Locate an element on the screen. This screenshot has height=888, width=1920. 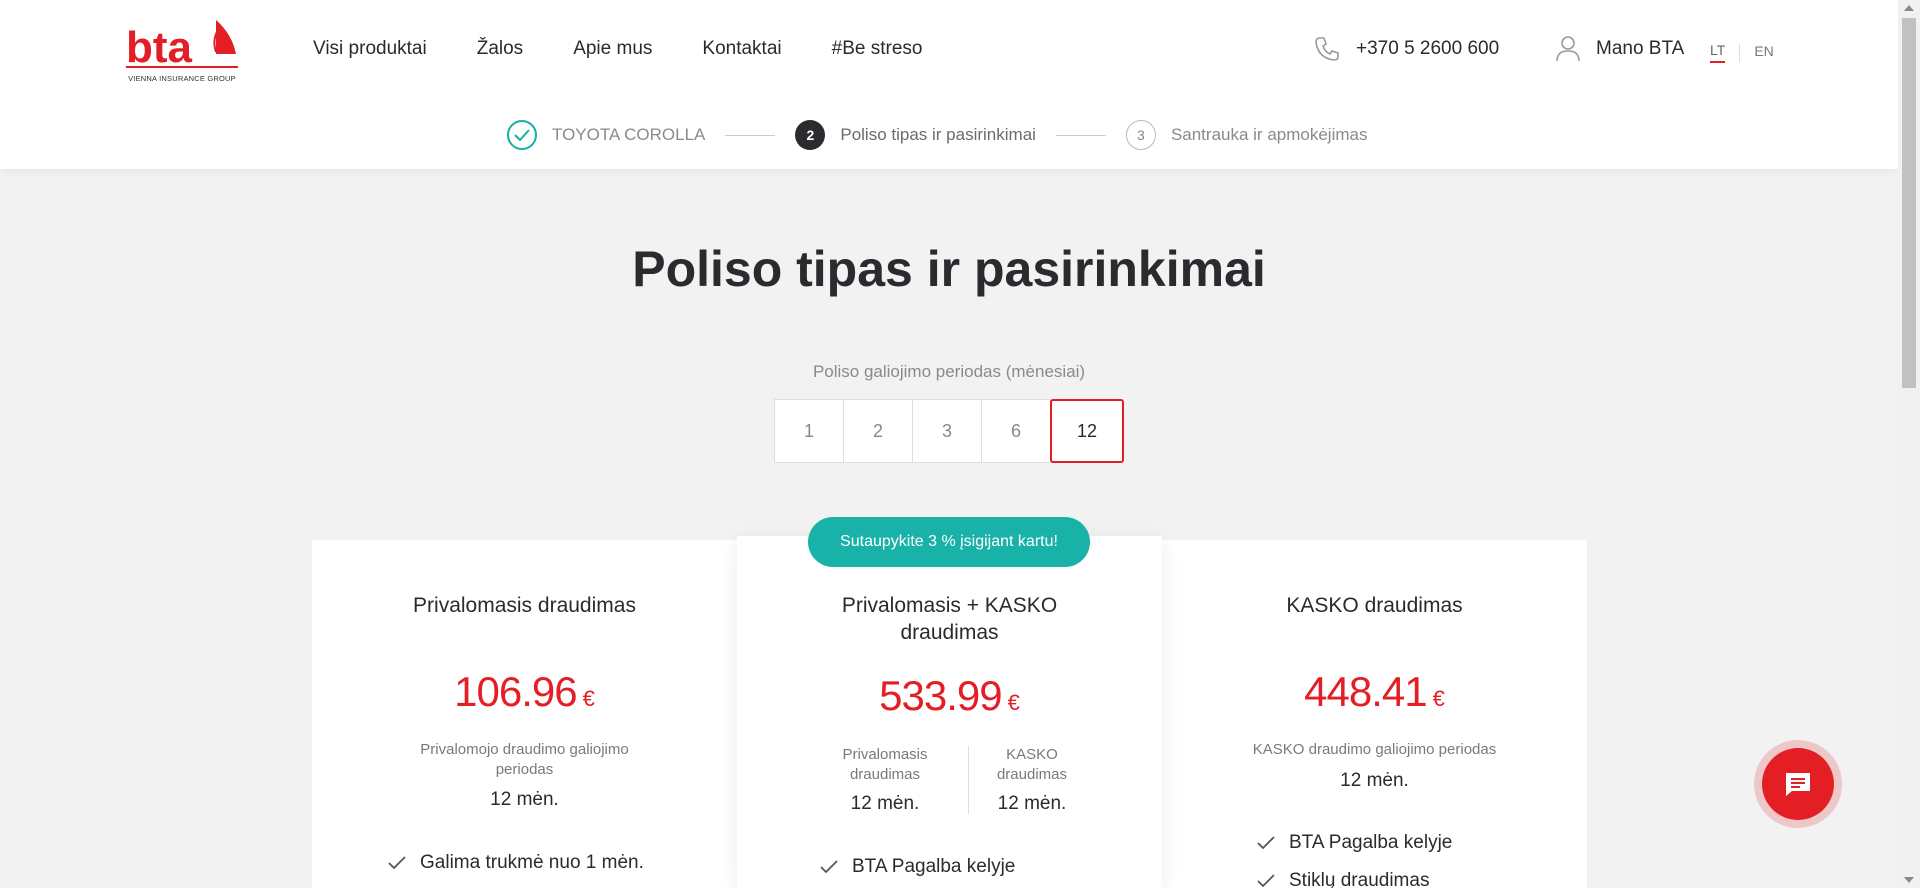
feature-item: Stiklų draudimas is located at coordinates (1343, 879).